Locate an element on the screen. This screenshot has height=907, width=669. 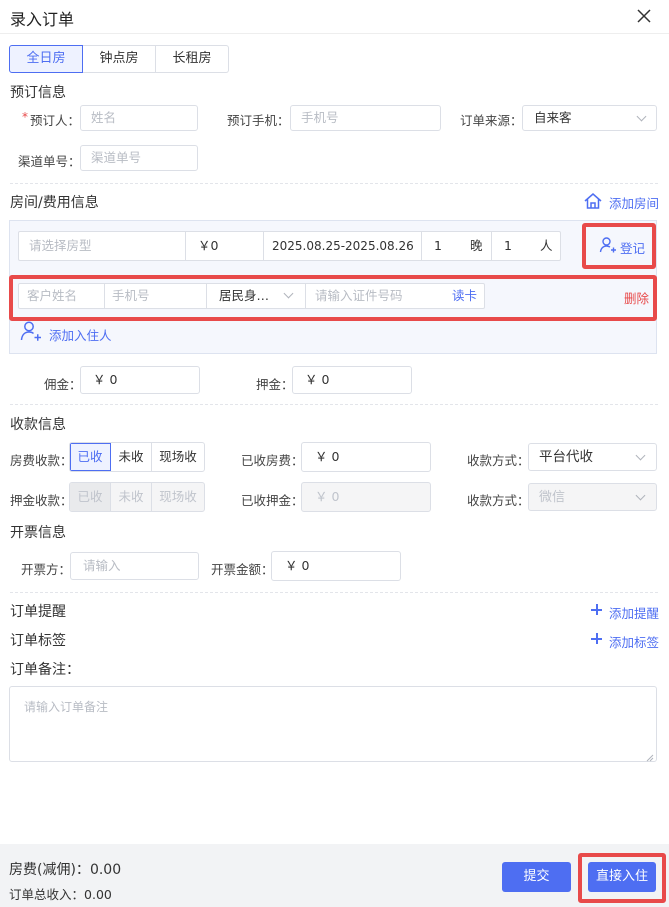
add-reminder-button: 添加提醒 is located at coordinates (624, 611).